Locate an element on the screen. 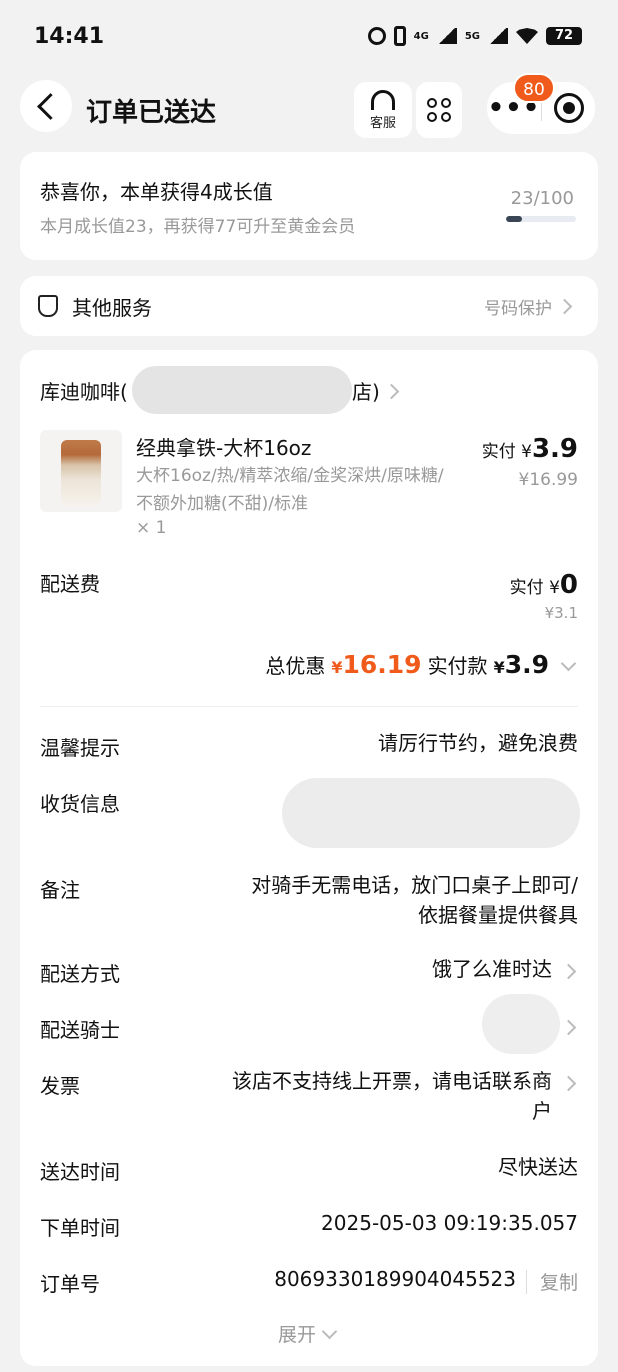  status-bar: 14:41 4G 5G 72 is located at coordinates (309, 38).